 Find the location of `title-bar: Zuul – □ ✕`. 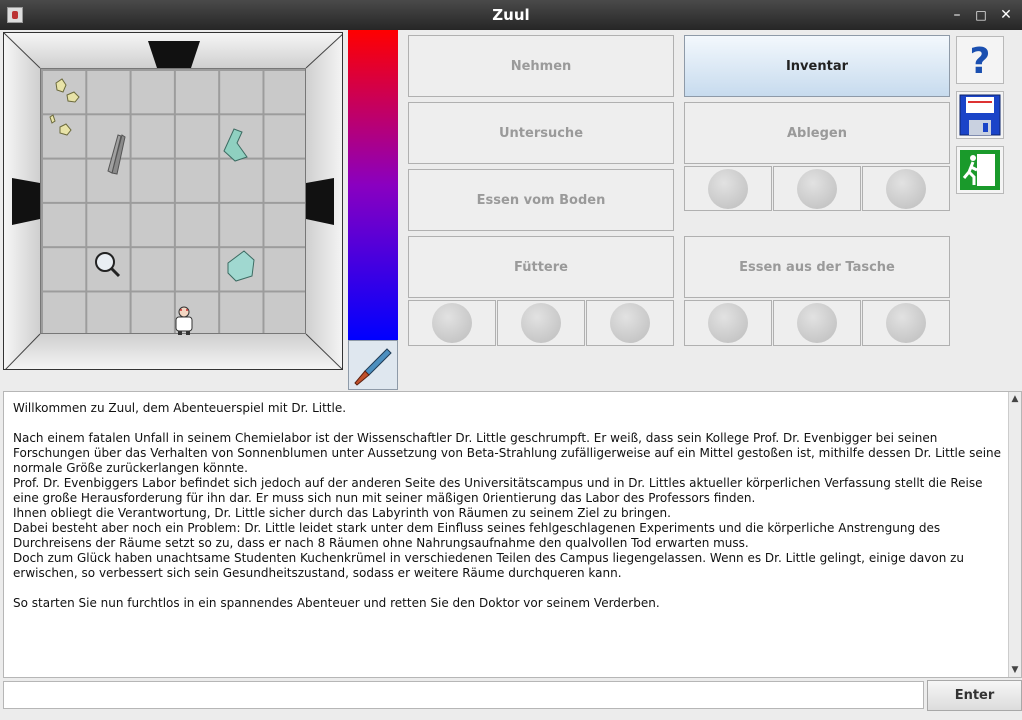

title-bar: Zuul – □ ✕ is located at coordinates (511, 15).